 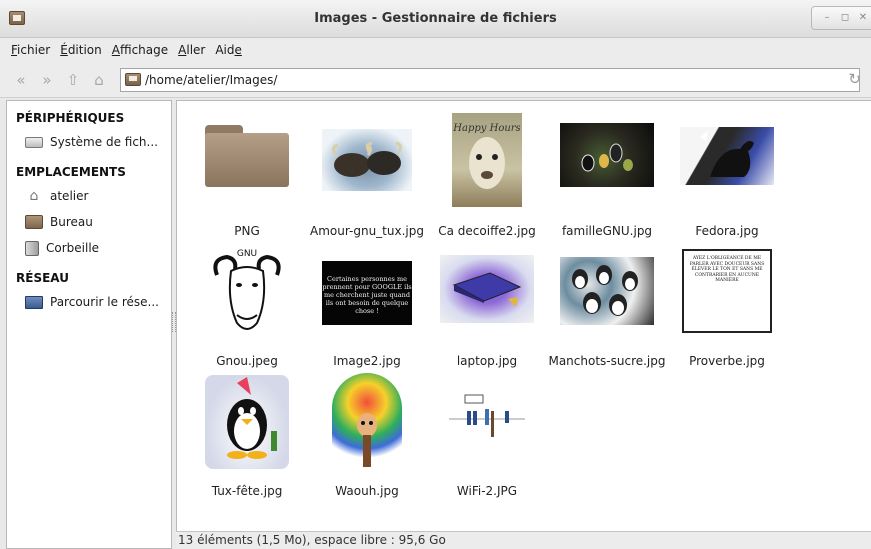 What do you see at coordinates (863, 18) in the screenshot?
I see `close-button: ✕` at bounding box center [863, 18].